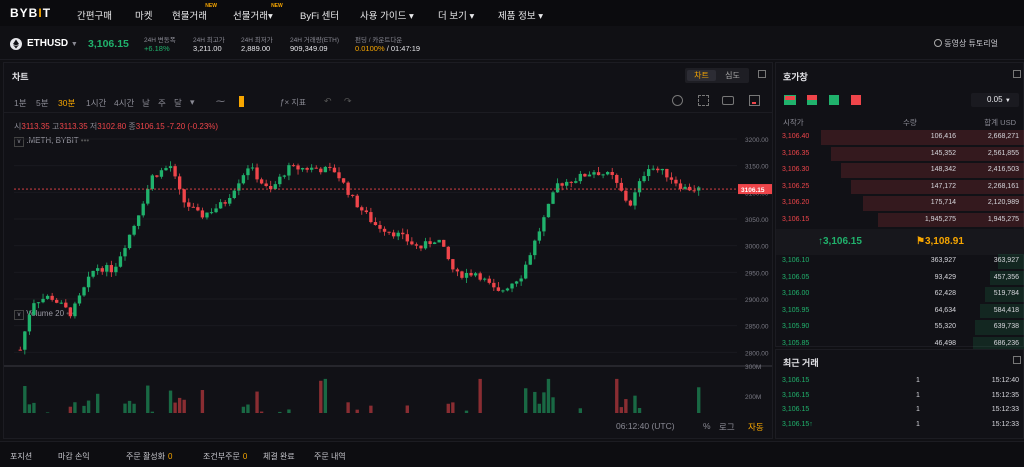  What do you see at coordinates (194, 12) in the screenshot?
I see `nav-item-2: 현물거래 NEW` at bounding box center [194, 12].